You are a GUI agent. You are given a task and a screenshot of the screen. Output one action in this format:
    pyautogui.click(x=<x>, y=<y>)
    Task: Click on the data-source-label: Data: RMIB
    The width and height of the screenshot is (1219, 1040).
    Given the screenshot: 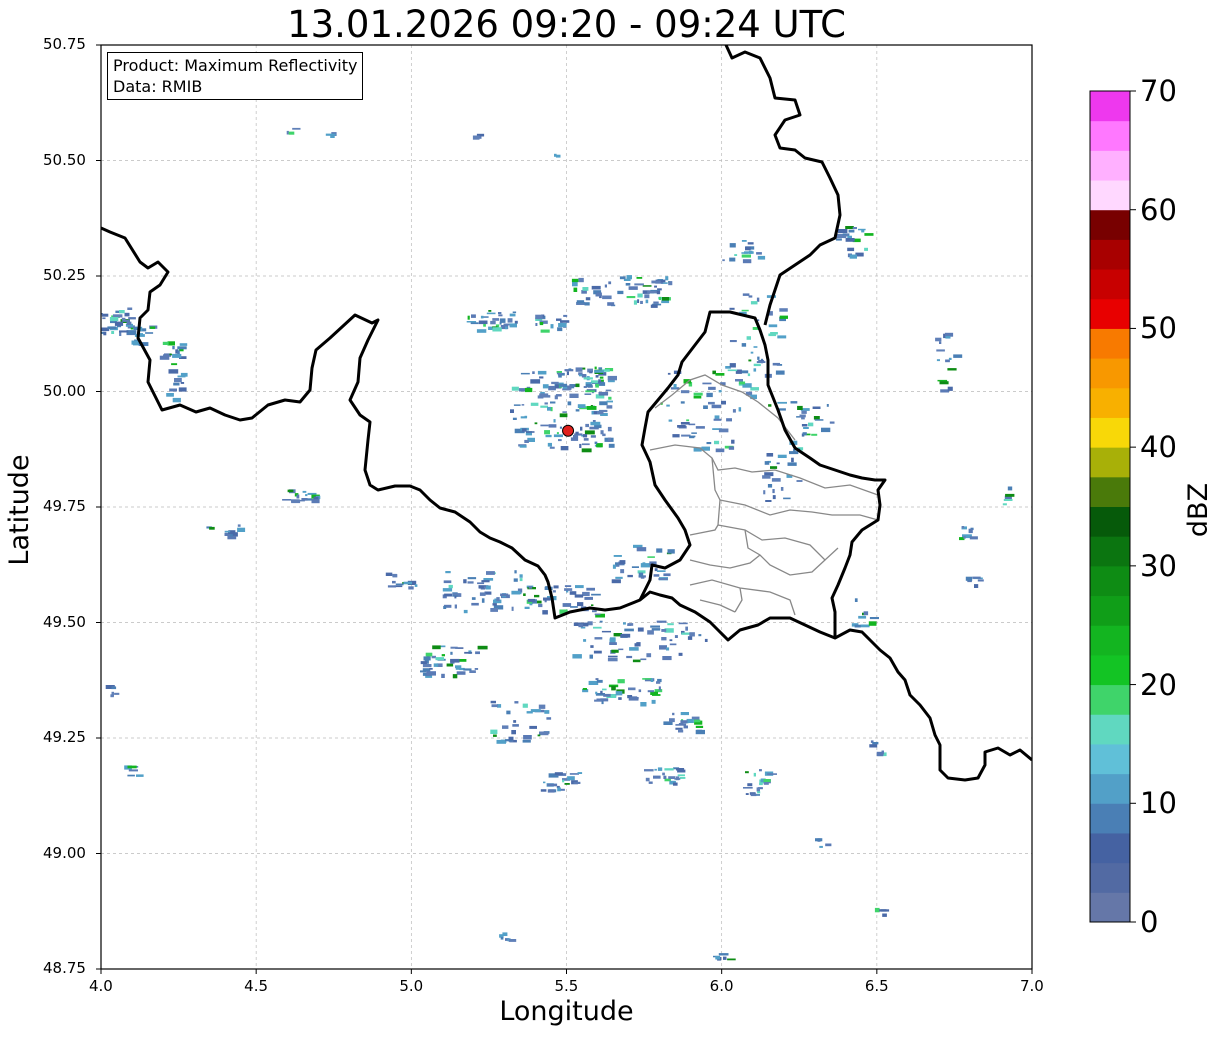 What is the action you would take?
    pyautogui.click(x=158, y=86)
    